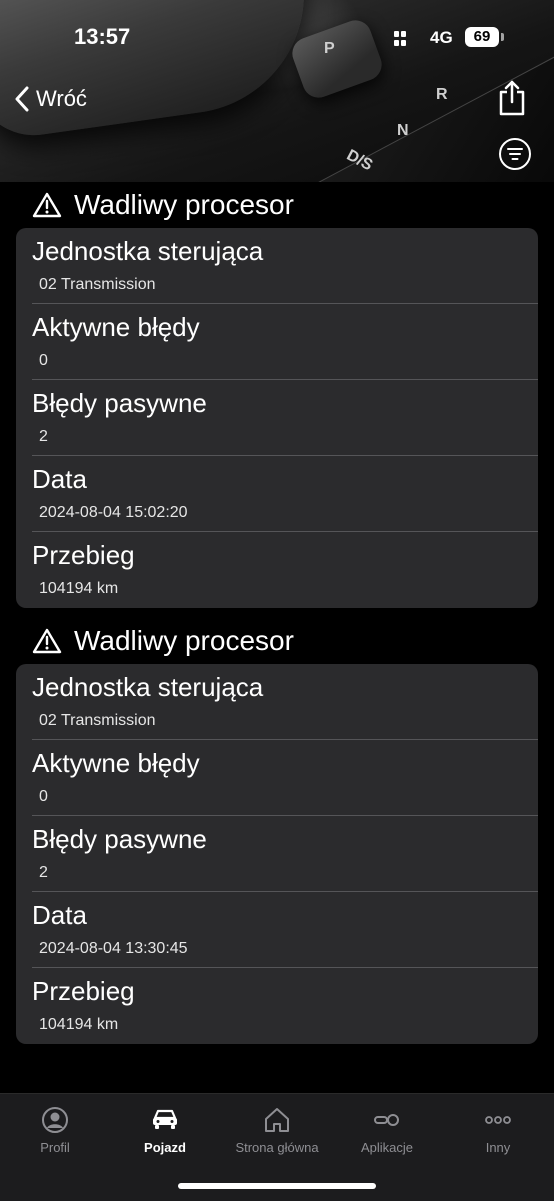 Image resolution: width=554 pixels, height=1201 pixels. What do you see at coordinates (160, 71) in the screenshot?
I see `gear-knob` at bounding box center [160, 71].